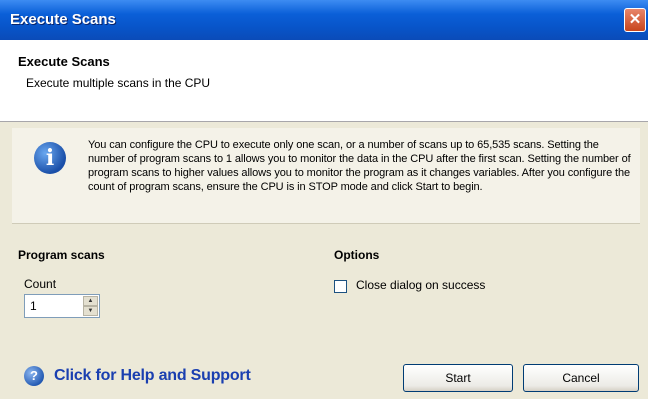 The width and height of the screenshot is (648, 399). I want to click on options-heading: Options, so click(357, 255).